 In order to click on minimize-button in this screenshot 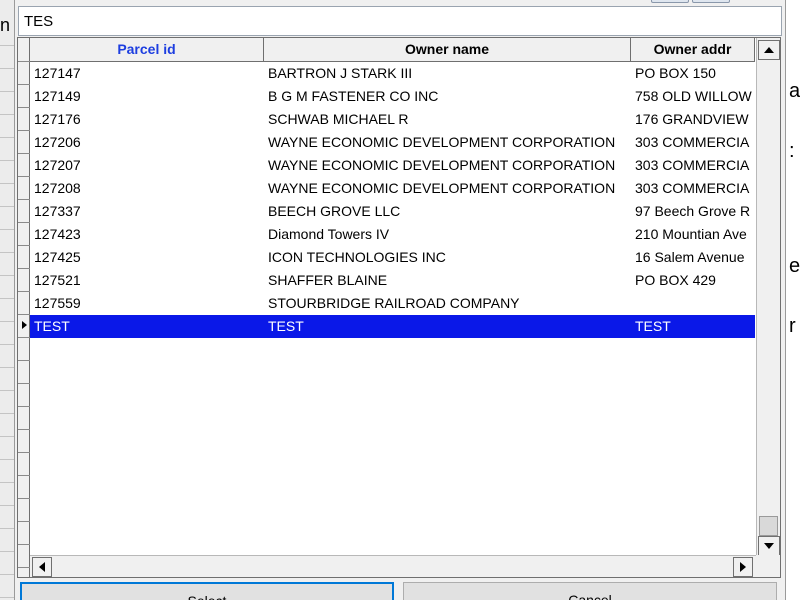, I will do `click(670, 1)`.